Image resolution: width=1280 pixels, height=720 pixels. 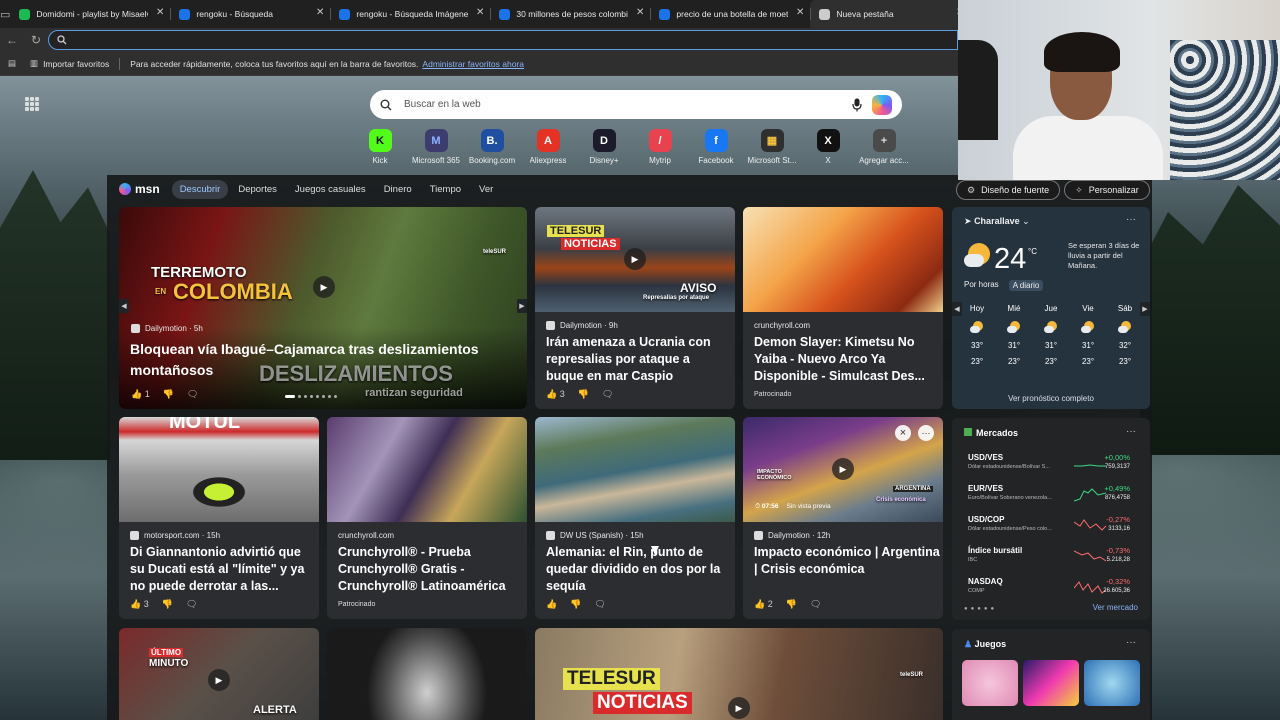 What do you see at coordinates (32, 104) in the screenshot?
I see `apps-launcher-icon` at bounding box center [32, 104].